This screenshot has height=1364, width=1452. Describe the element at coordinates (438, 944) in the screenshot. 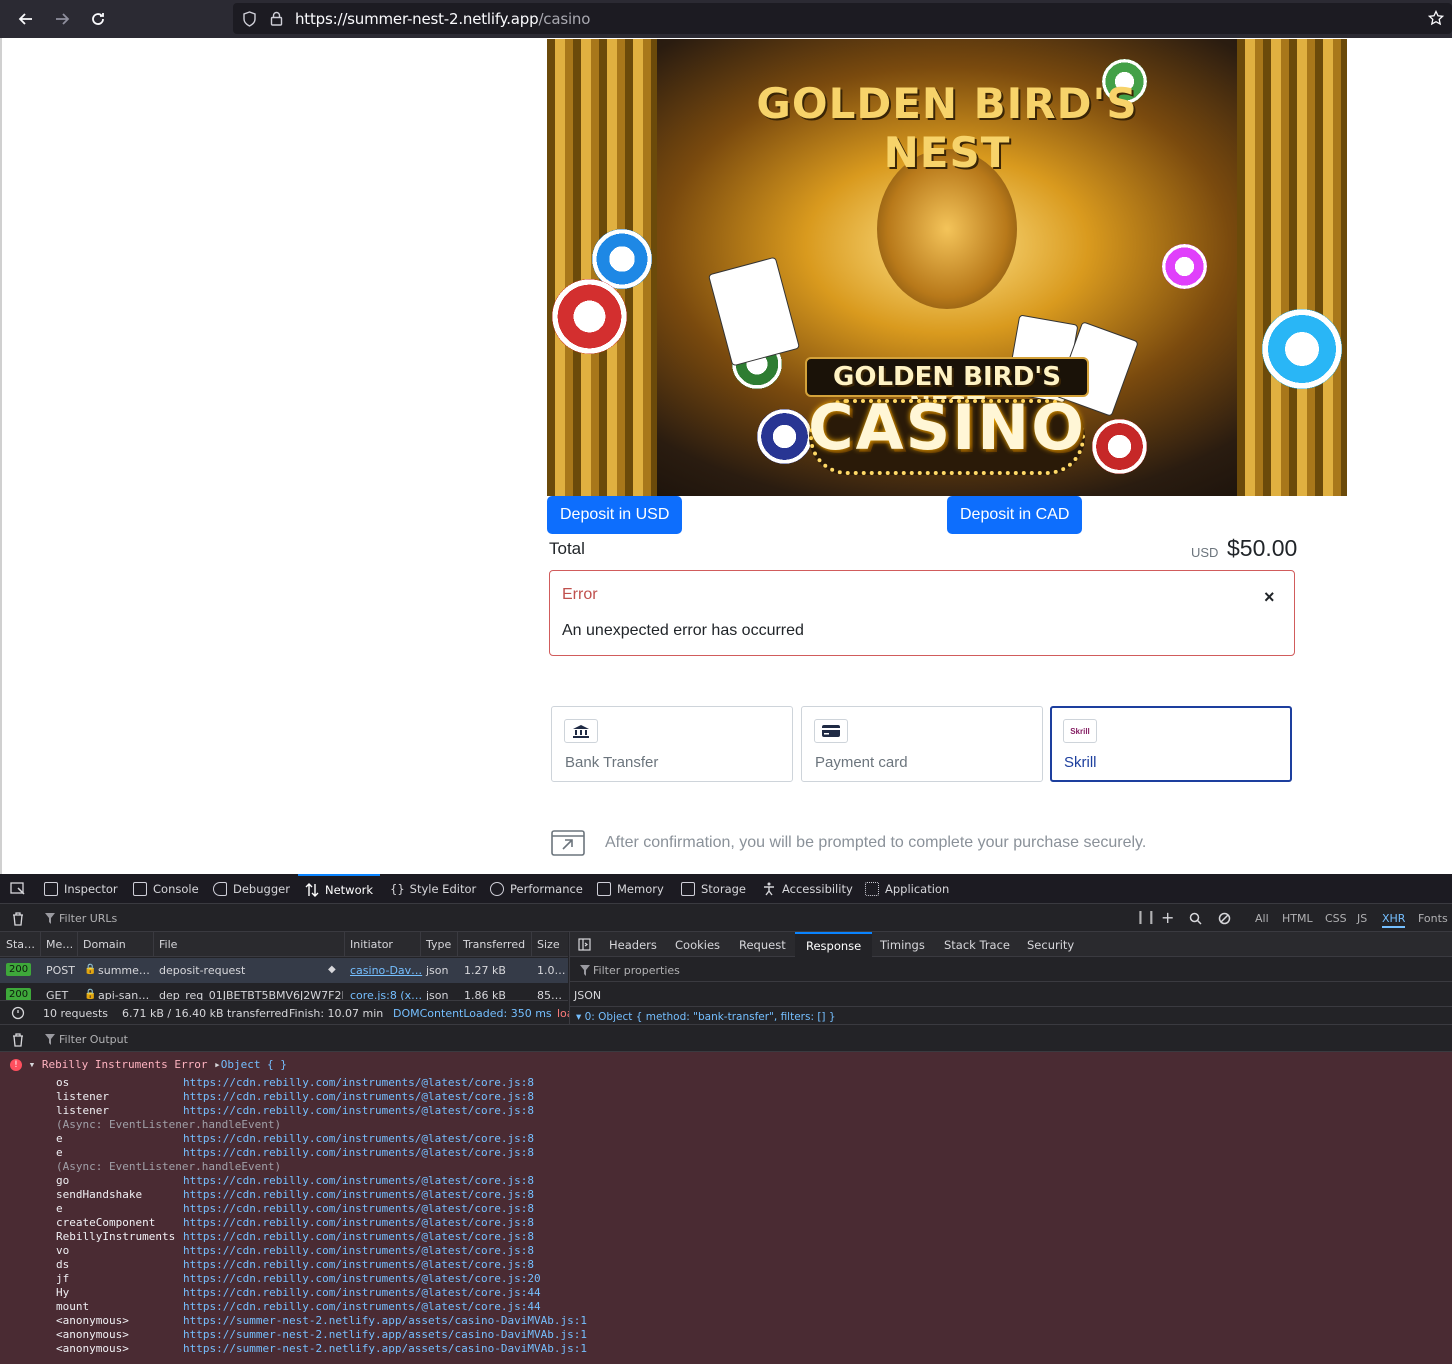

I see `col-type: Type` at that location.